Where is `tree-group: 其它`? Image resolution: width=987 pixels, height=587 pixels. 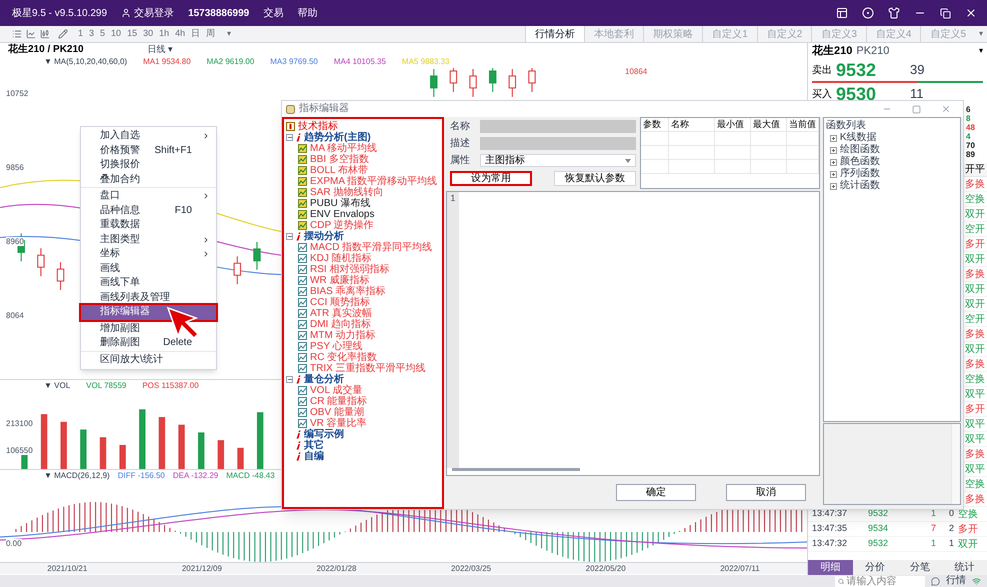 tree-group: 其它 is located at coordinates (314, 445).